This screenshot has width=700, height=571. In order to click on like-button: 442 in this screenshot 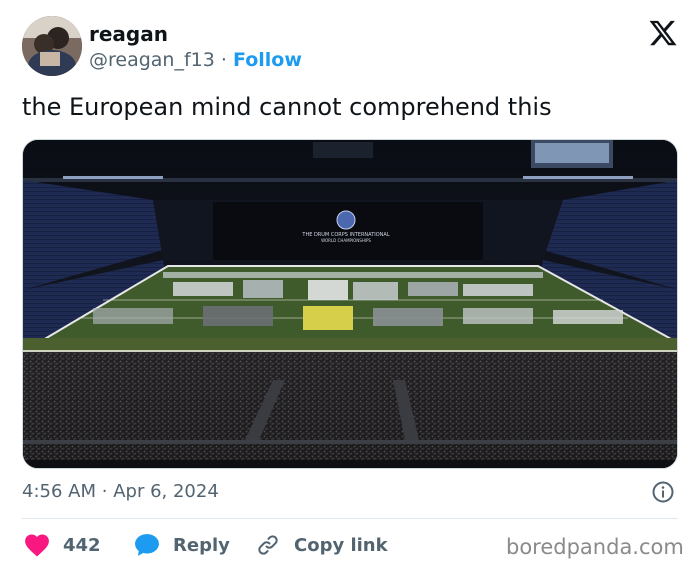, I will do `click(62, 545)`.